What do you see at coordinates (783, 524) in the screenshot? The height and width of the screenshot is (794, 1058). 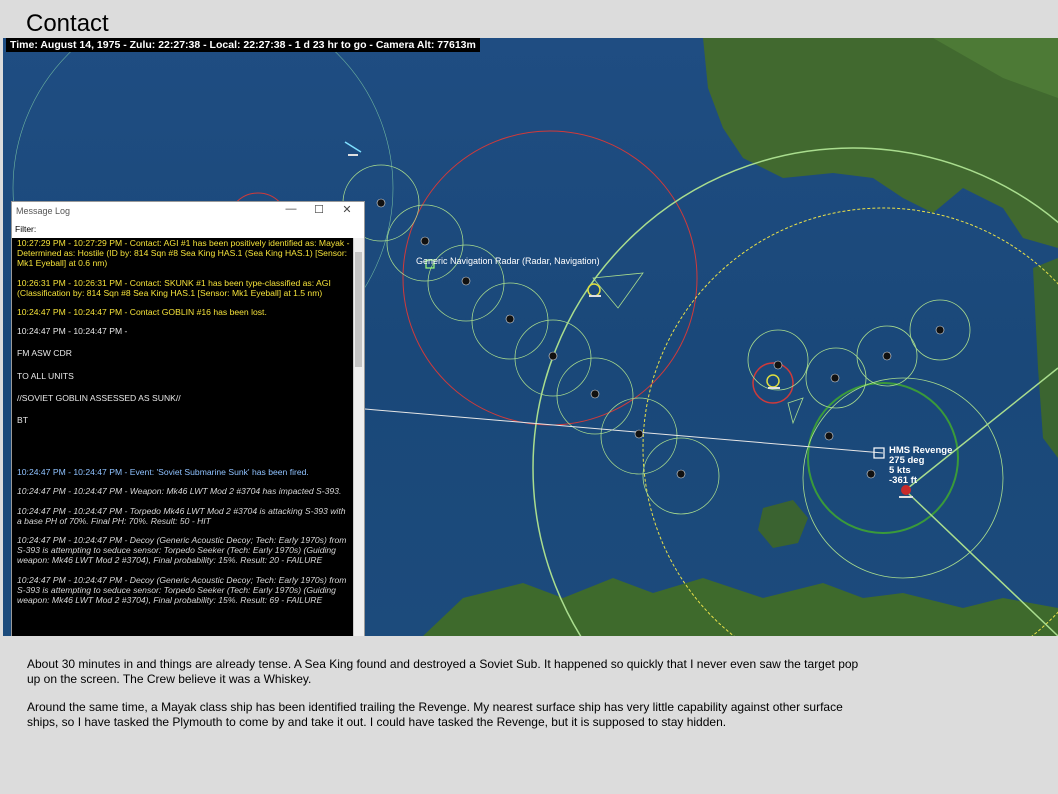 I see `island` at bounding box center [783, 524].